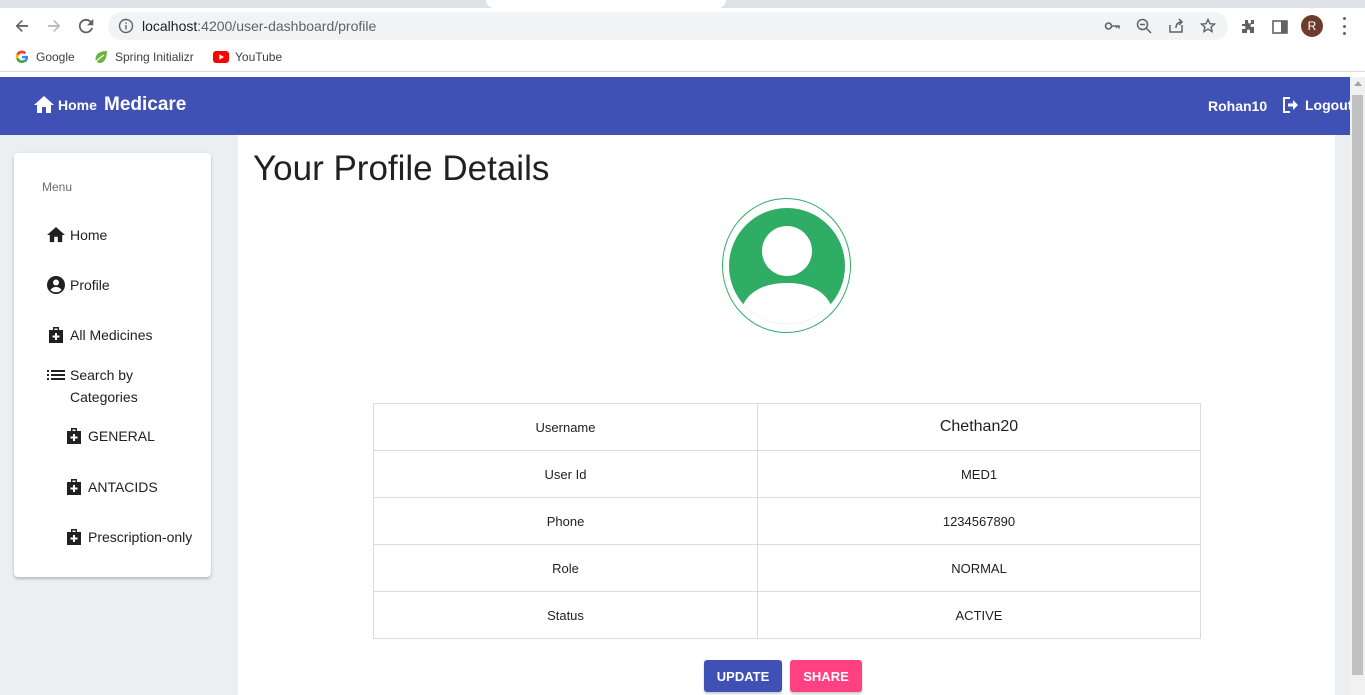  I want to click on logout-icon, so click(1290, 105).